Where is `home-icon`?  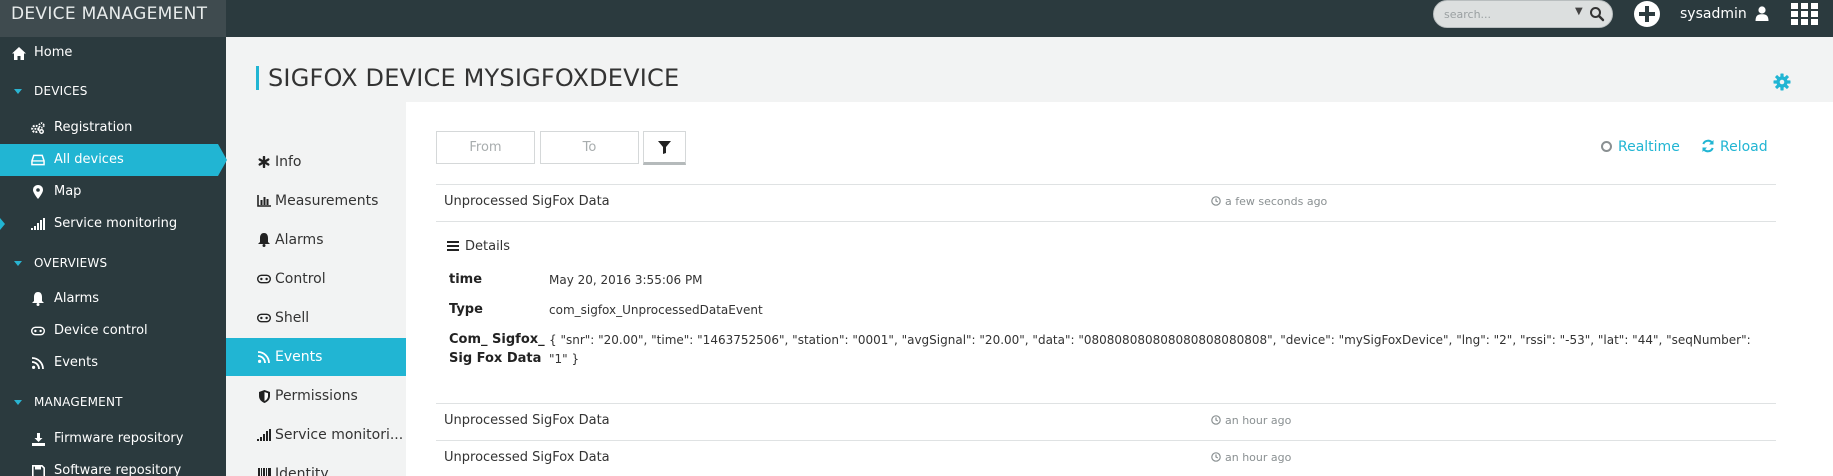 home-icon is located at coordinates (19, 53).